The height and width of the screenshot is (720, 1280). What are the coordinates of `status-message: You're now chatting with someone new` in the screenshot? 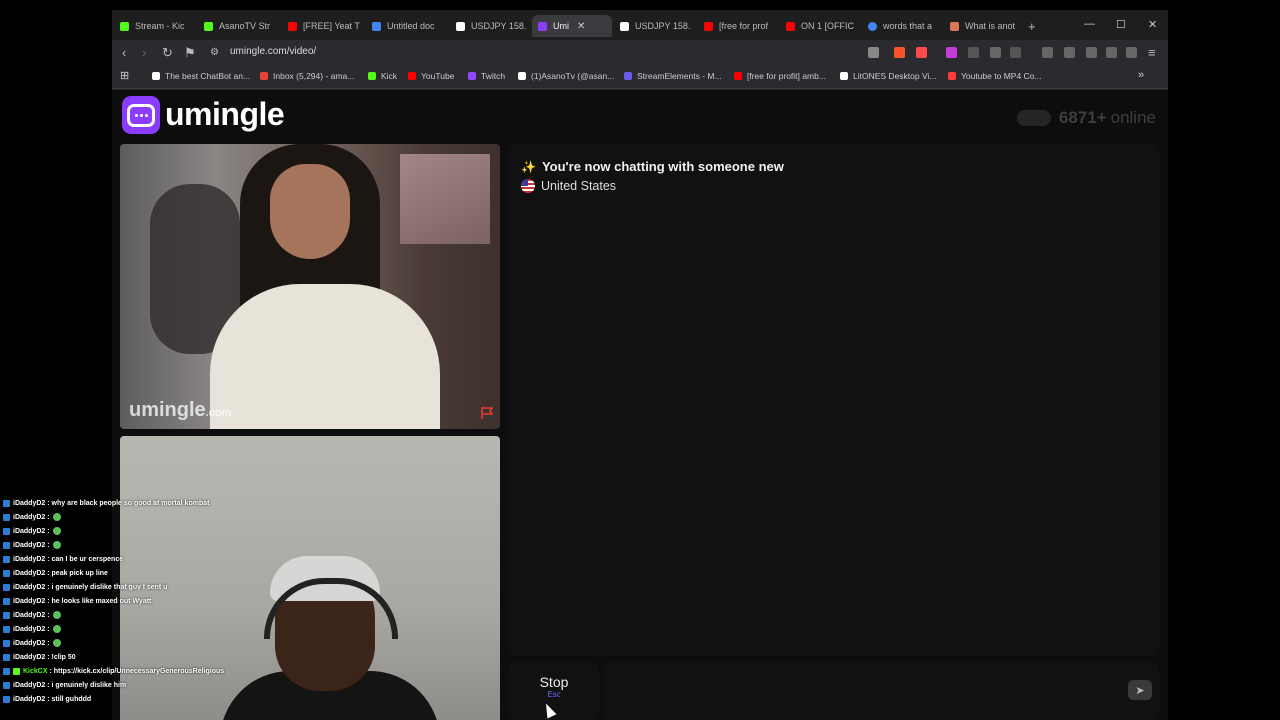 It's located at (662, 166).